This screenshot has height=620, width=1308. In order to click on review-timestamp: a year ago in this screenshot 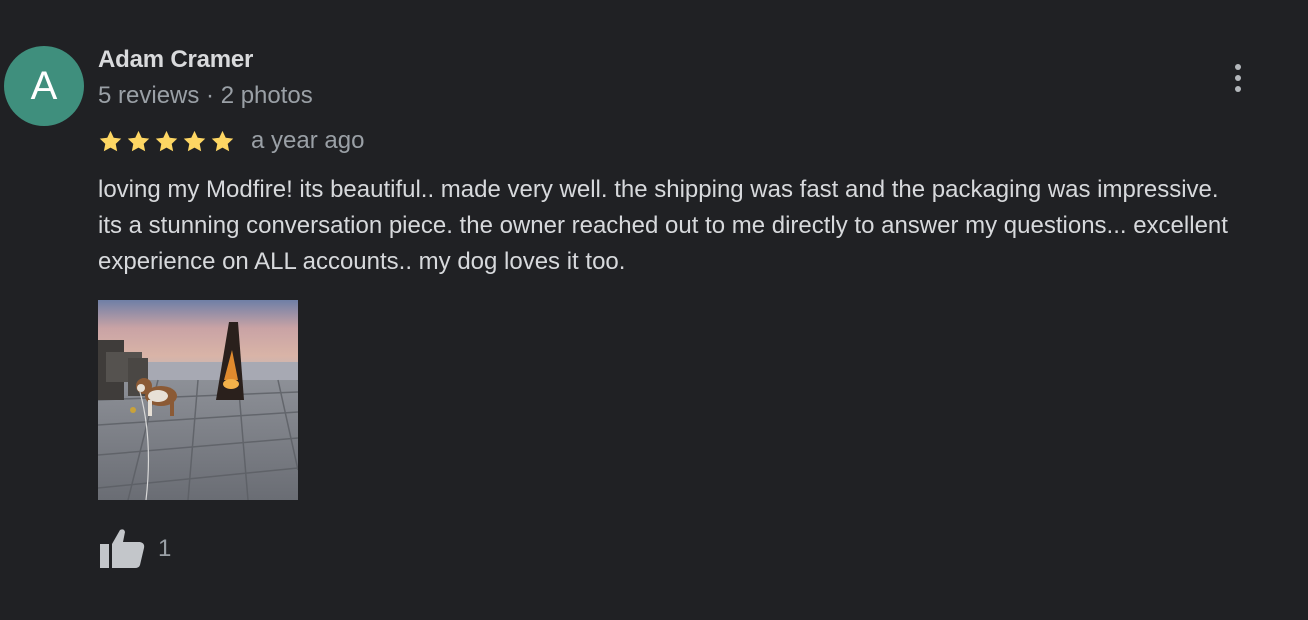, I will do `click(308, 140)`.